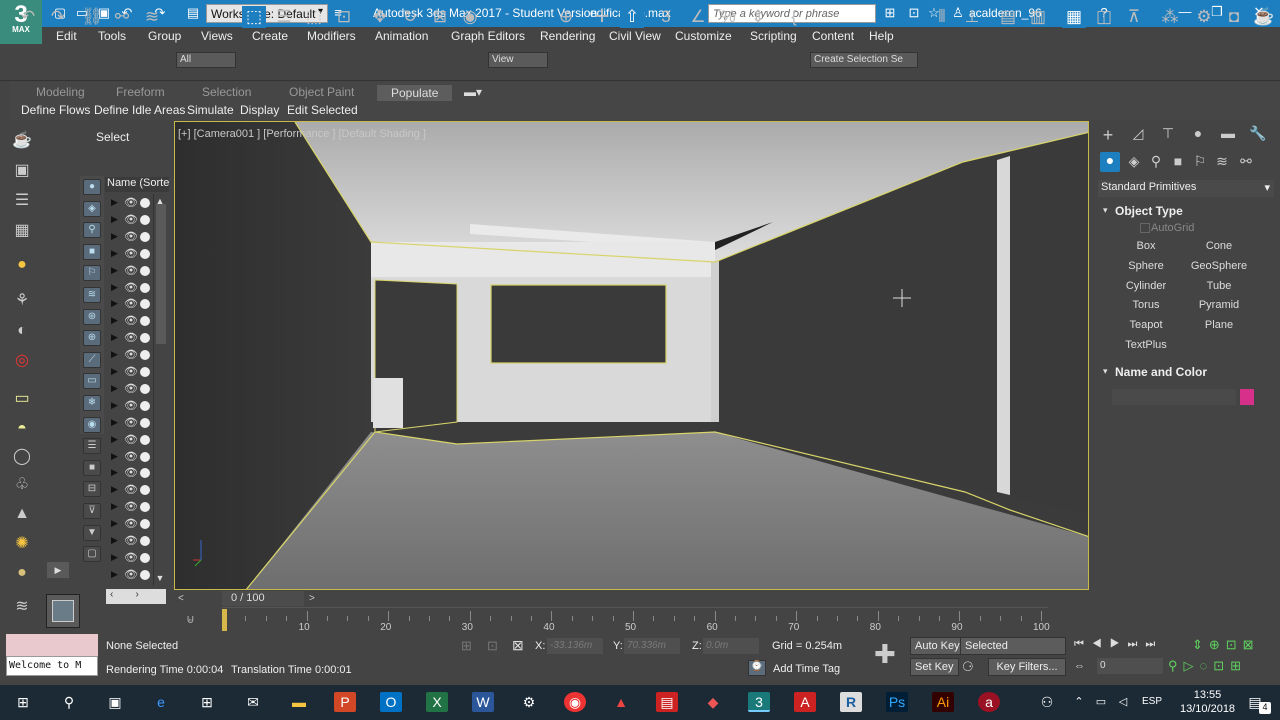  I want to click on bind-space-warp-icon: ≋, so click(152, 17).